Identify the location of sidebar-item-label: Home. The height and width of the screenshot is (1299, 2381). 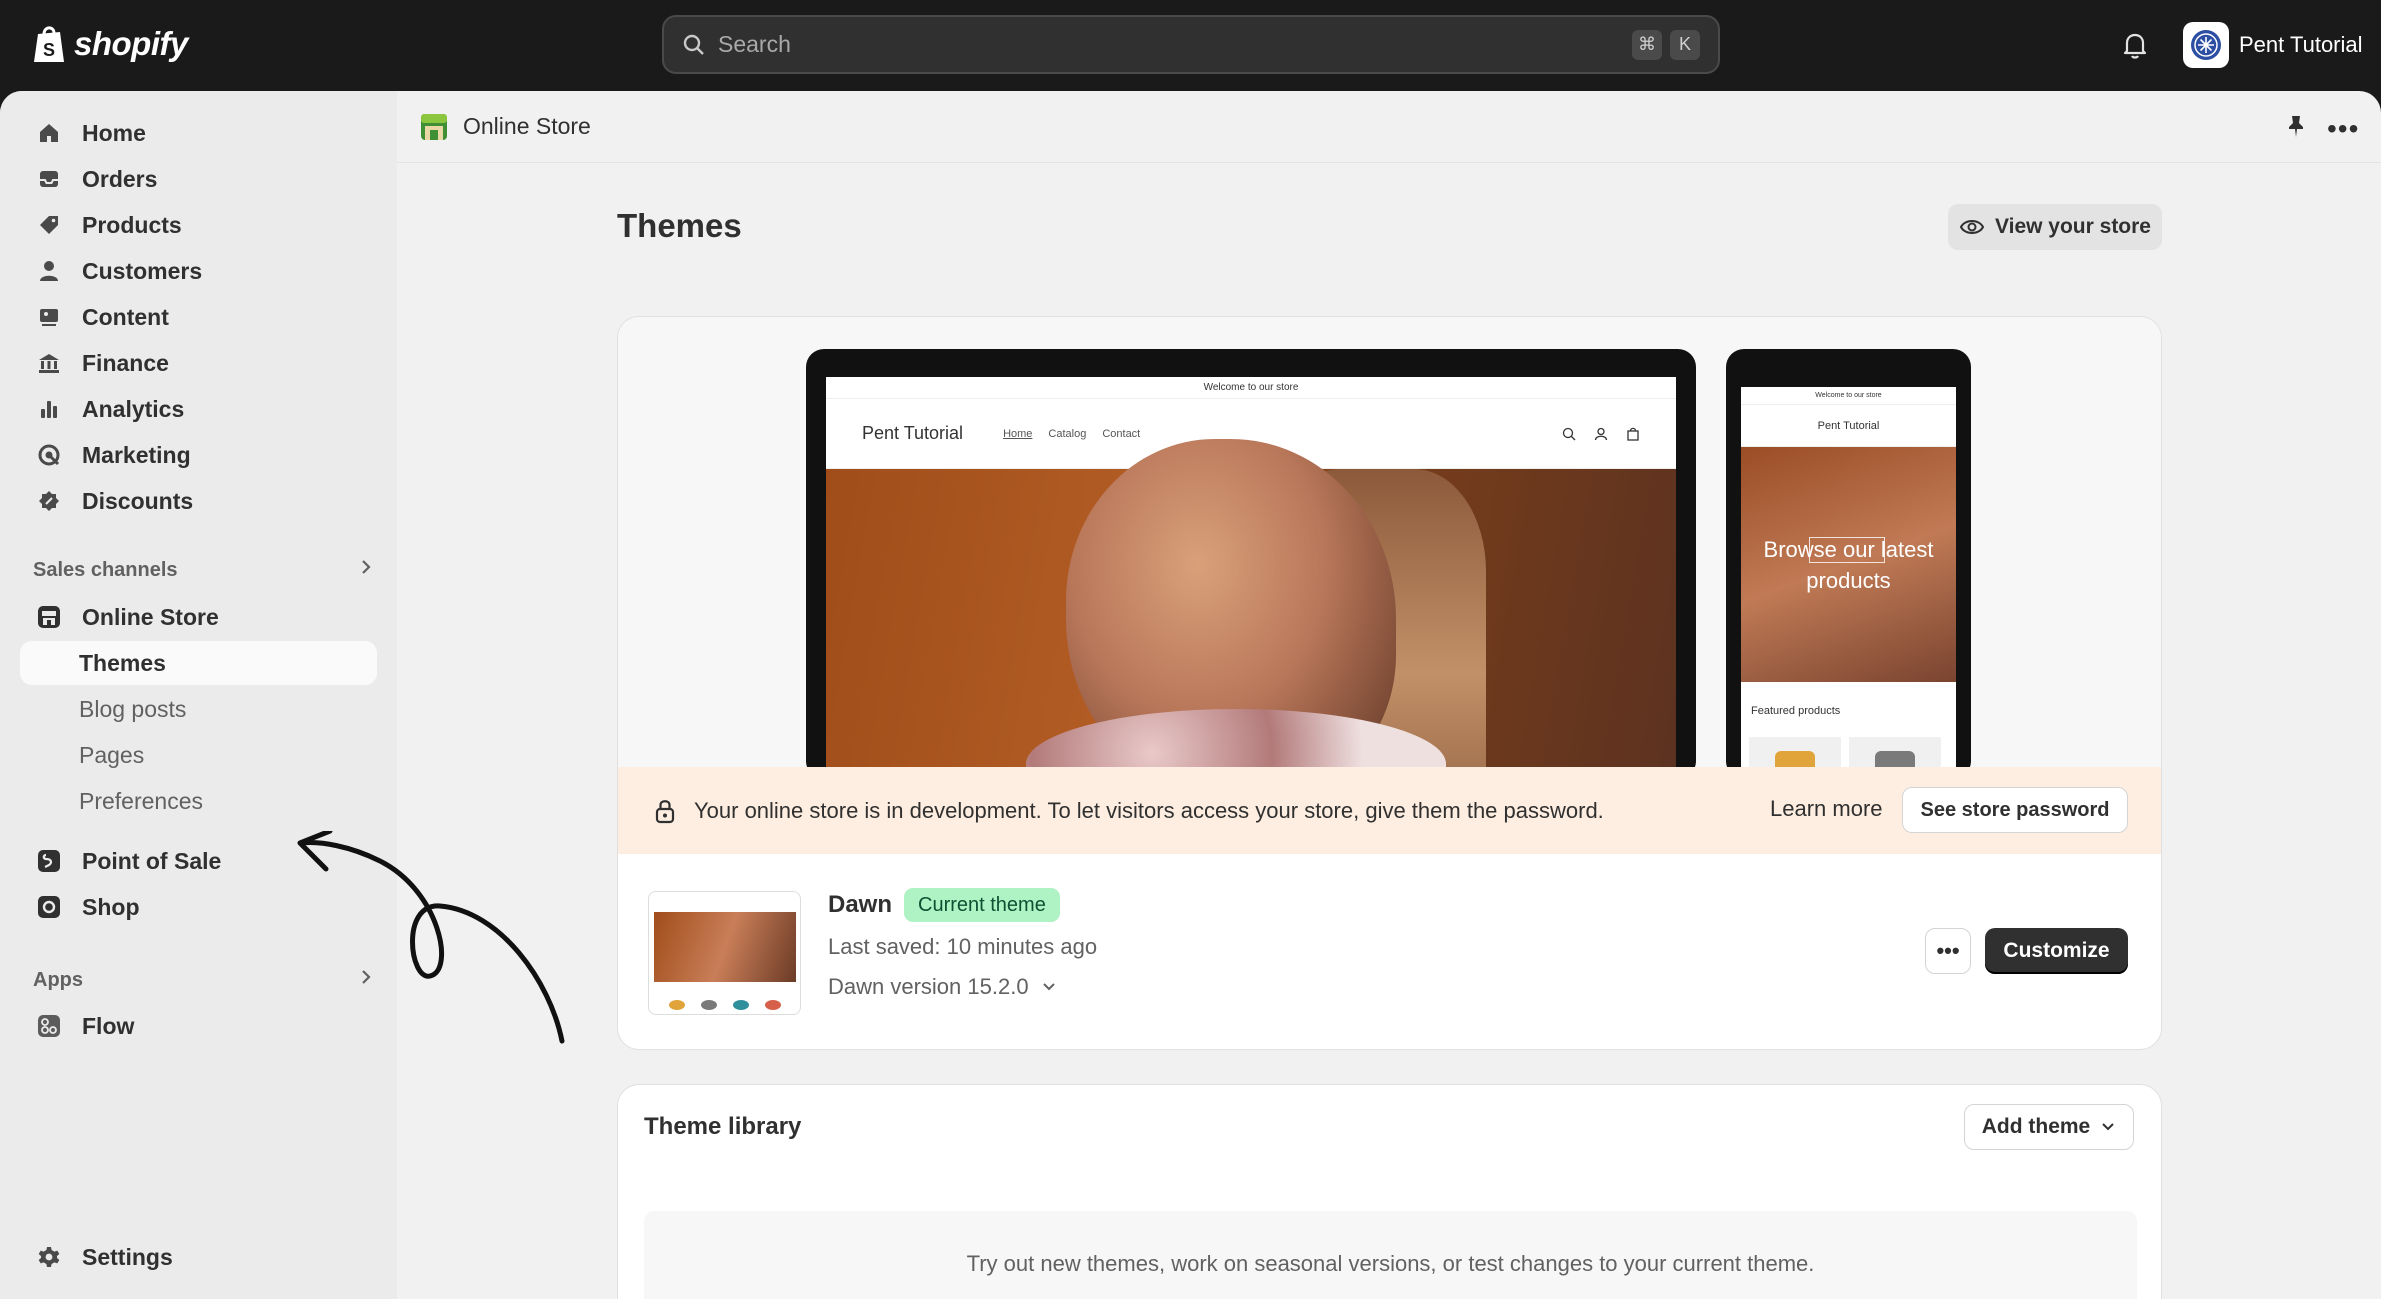
(114, 132).